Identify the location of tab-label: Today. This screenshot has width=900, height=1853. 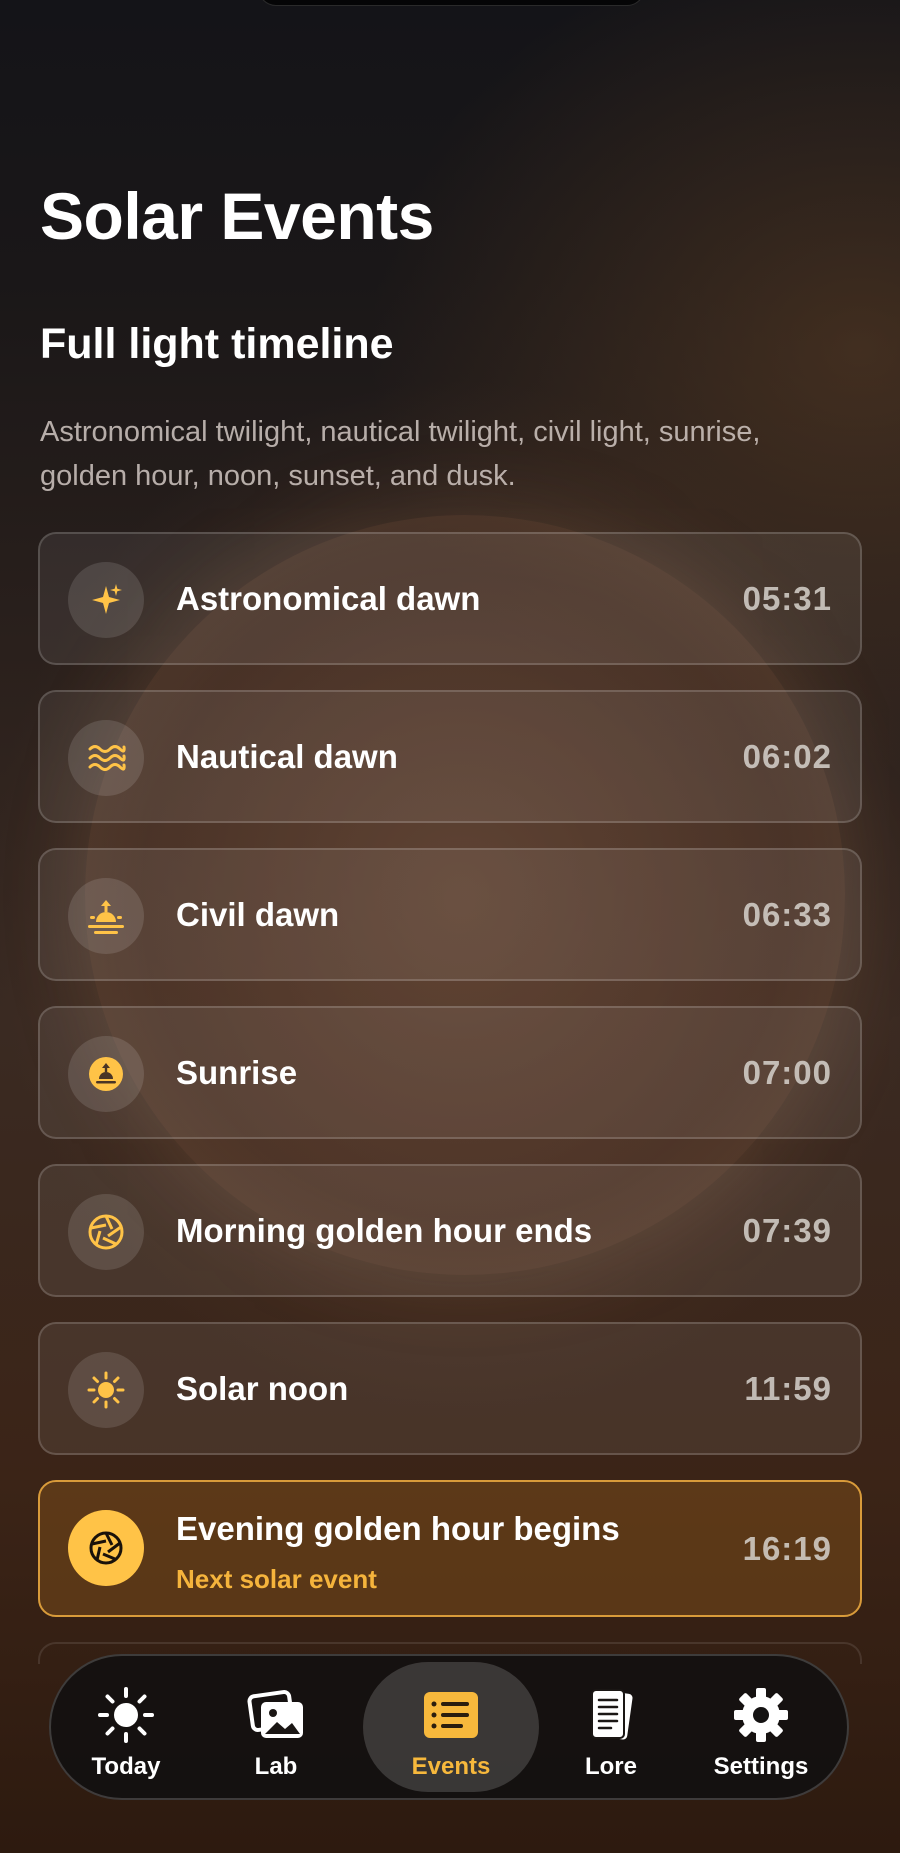
(126, 1766).